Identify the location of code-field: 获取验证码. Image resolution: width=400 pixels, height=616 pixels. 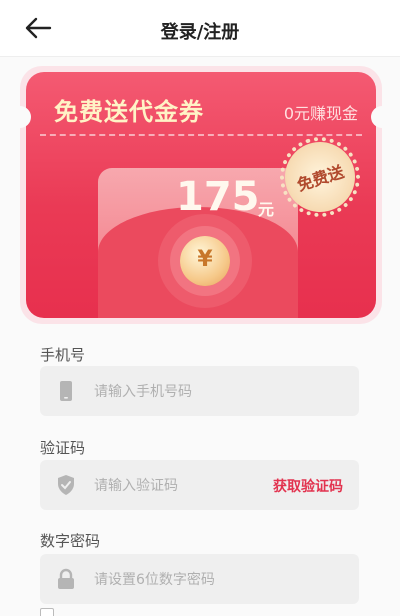
(199, 486).